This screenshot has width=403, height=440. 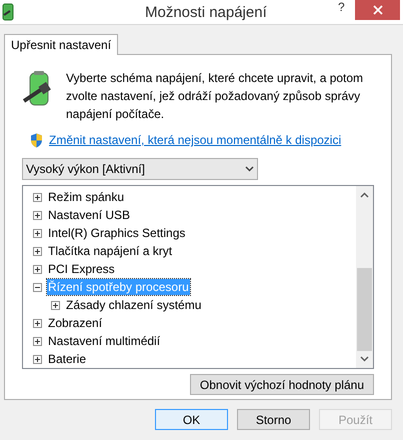 I want to click on tree-item: Nastavení multimédií, so click(x=104, y=341).